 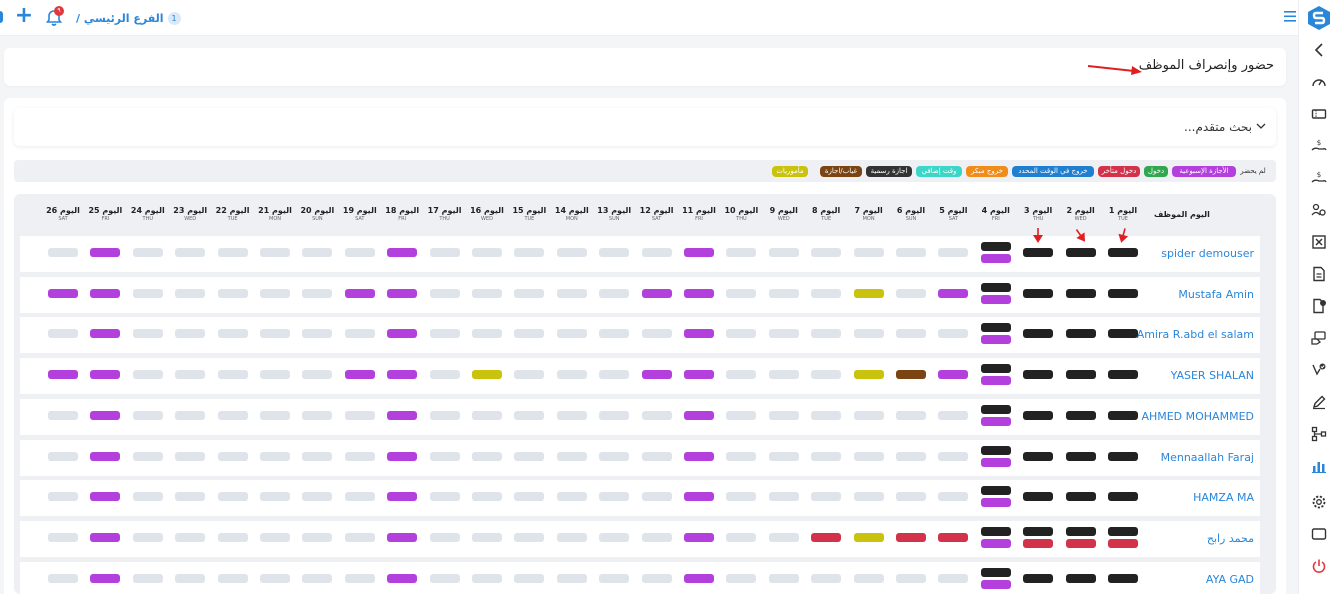 I want to click on employee-name-link: YASER SHALAN, so click(x=1212, y=375).